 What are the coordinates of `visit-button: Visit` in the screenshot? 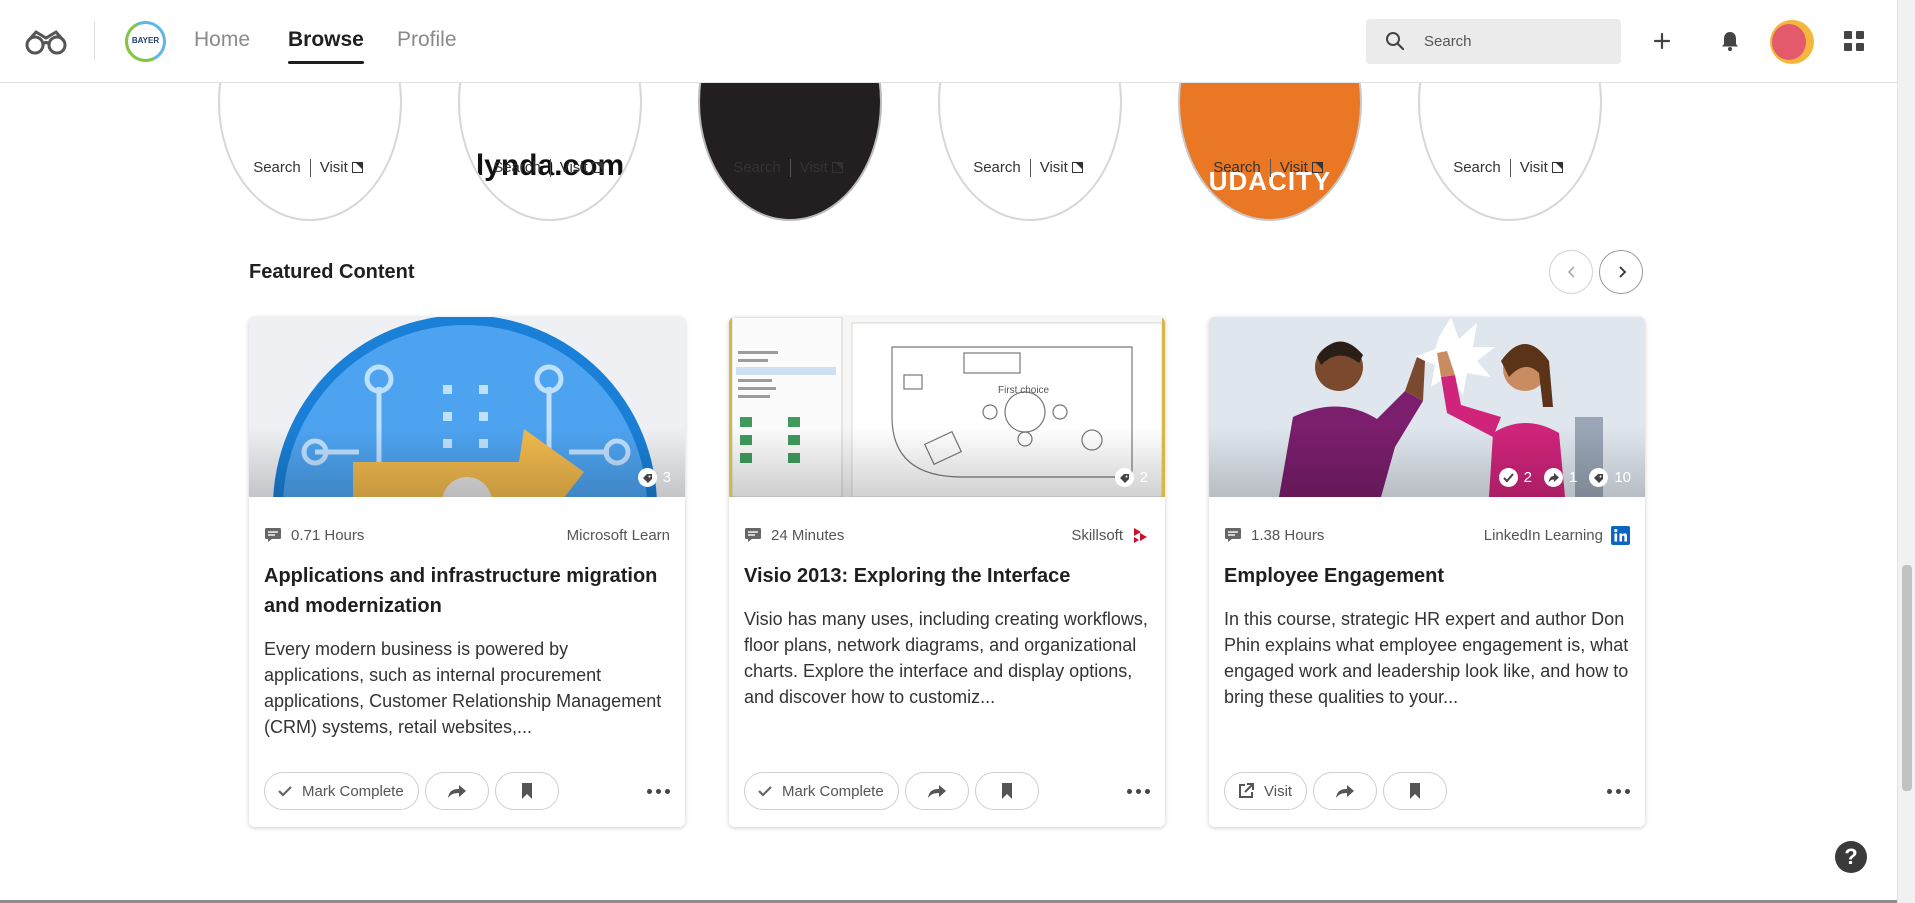 It's located at (1266, 791).